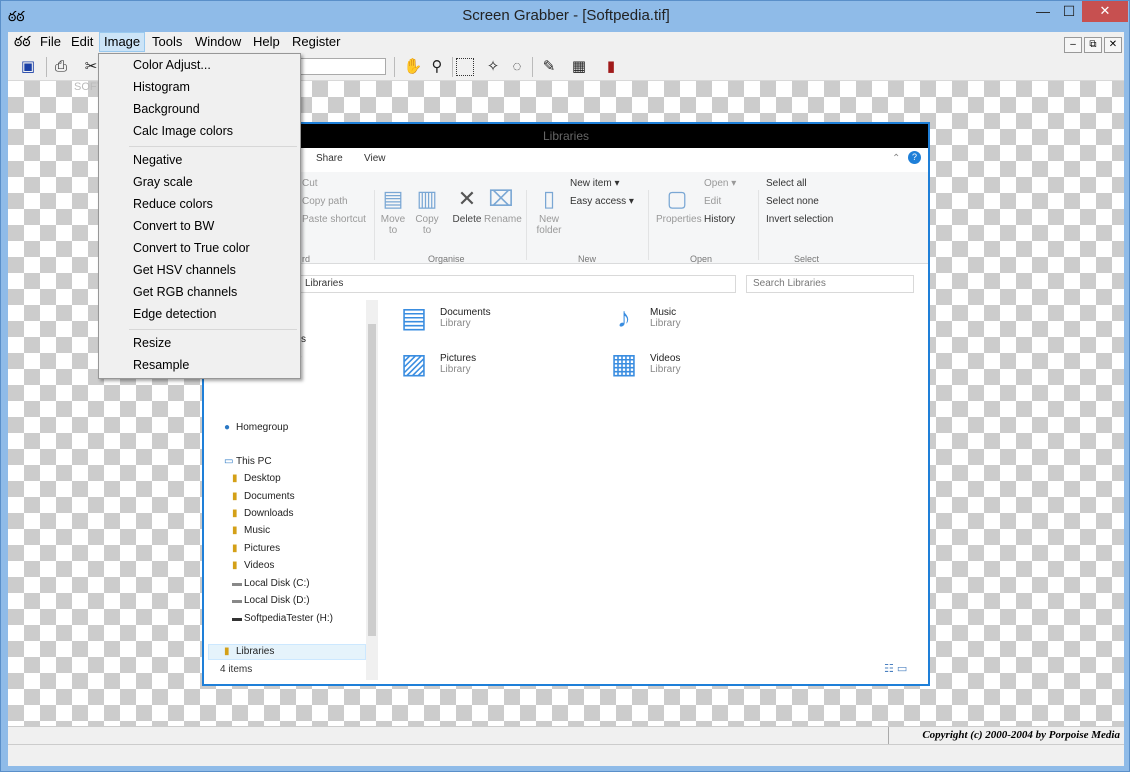  I want to click on delete-icon: ✕, so click(467, 198).